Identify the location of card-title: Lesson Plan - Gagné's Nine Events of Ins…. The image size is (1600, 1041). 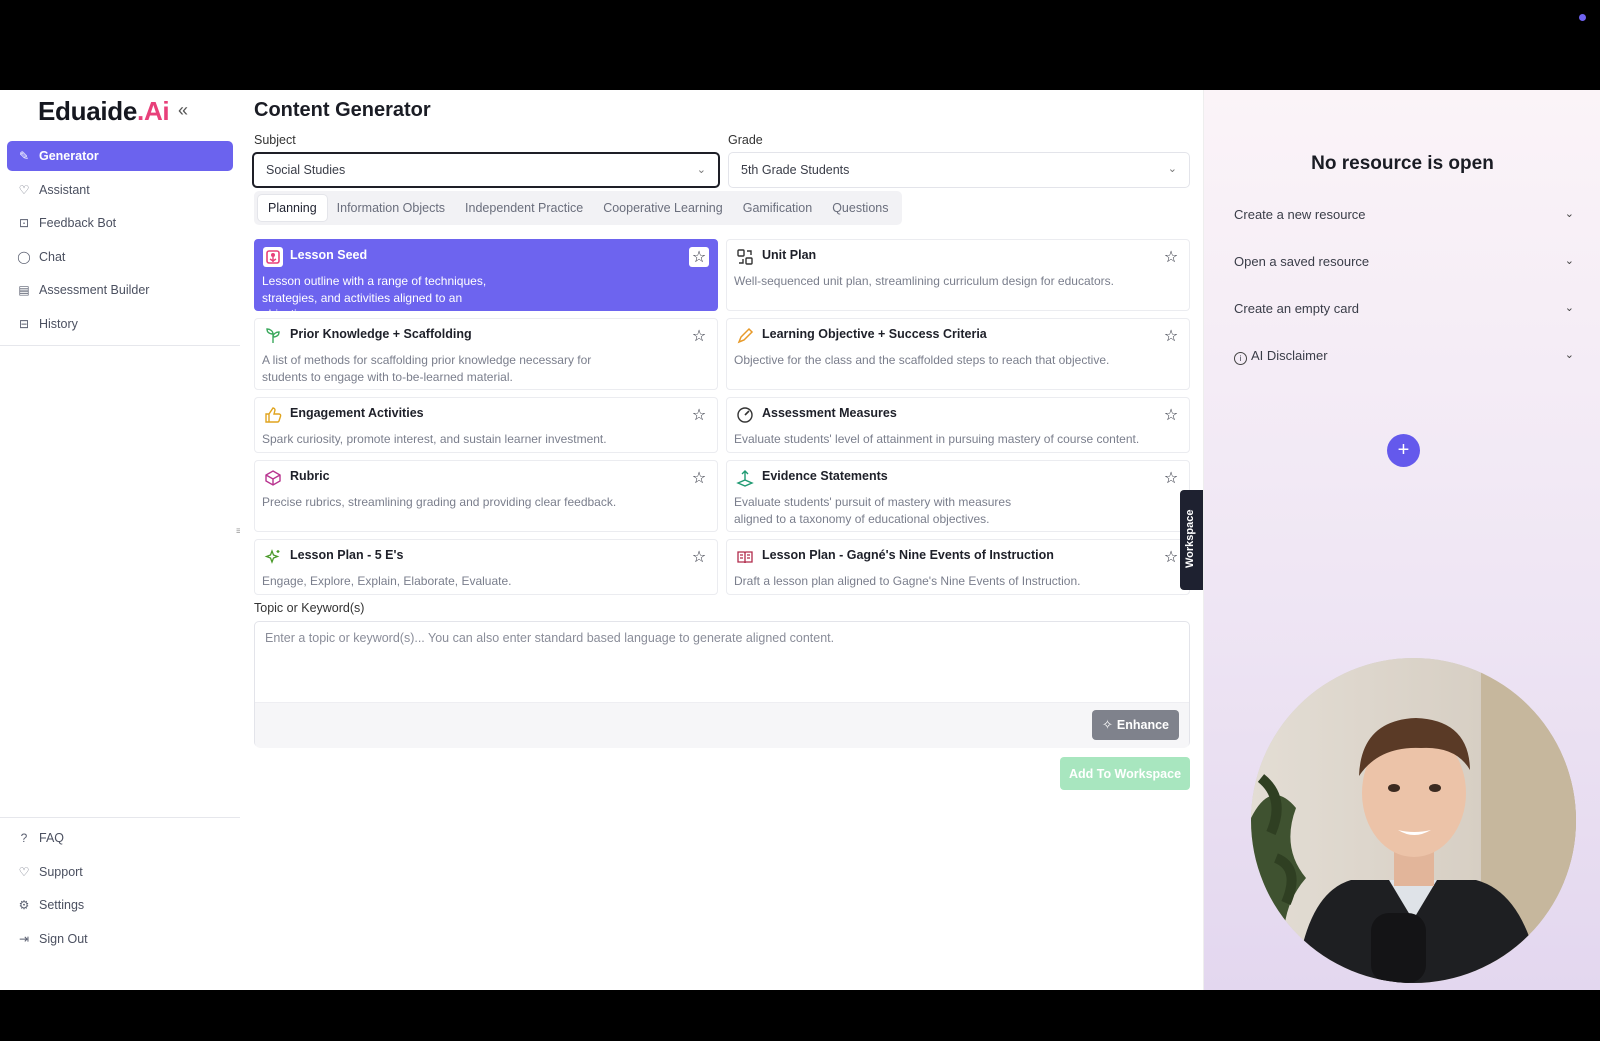
(908, 555).